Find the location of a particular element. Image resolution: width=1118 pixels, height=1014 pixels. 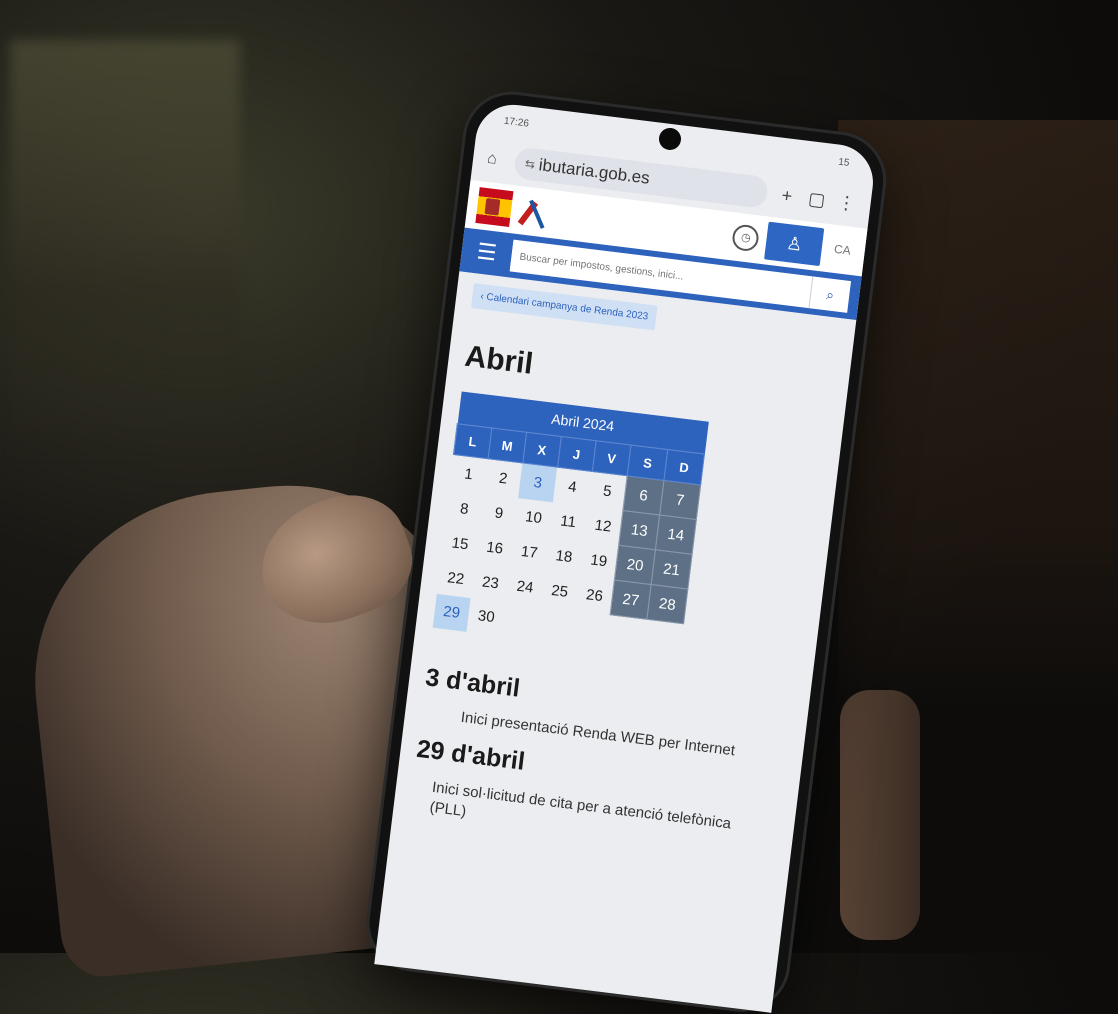

calendar-day: 19 is located at coordinates (599, 560).